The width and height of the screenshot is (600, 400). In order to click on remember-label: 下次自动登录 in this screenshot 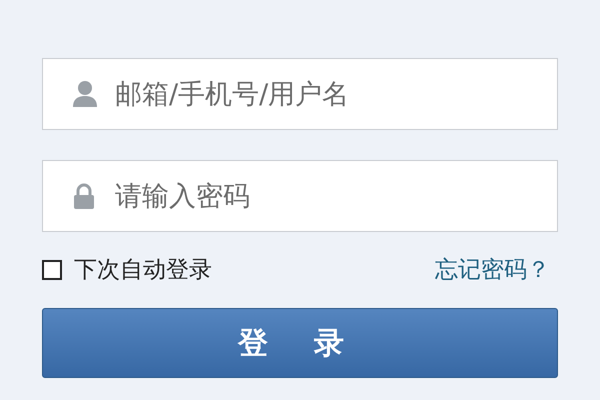, I will do `click(143, 270)`.